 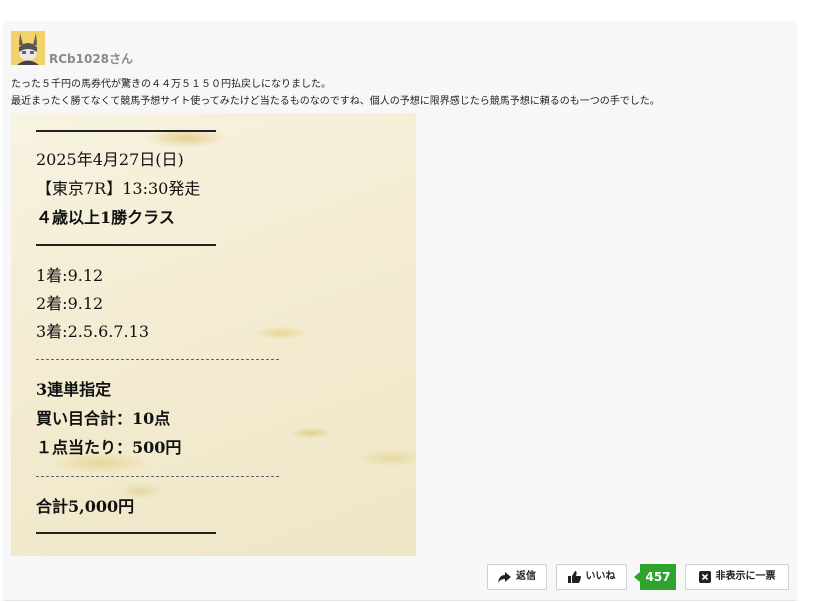 I want to click on card-divider, so click(x=400, y=600).